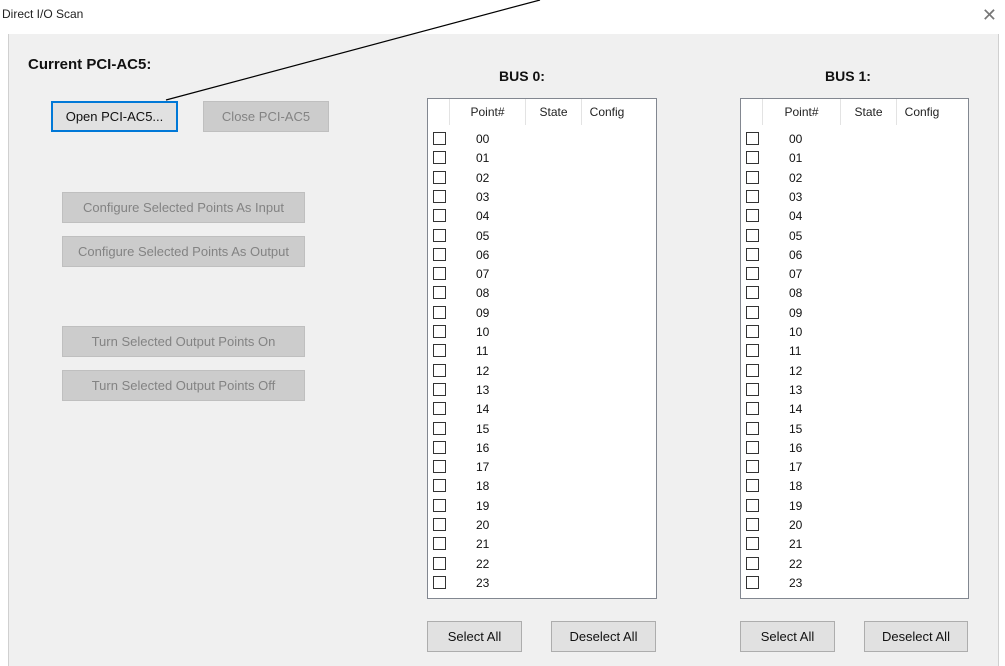 Image resolution: width=1005 pixels, height=666 pixels. What do you see at coordinates (854, 564) in the screenshot?
I see `bus1-row: 22` at bounding box center [854, 564].